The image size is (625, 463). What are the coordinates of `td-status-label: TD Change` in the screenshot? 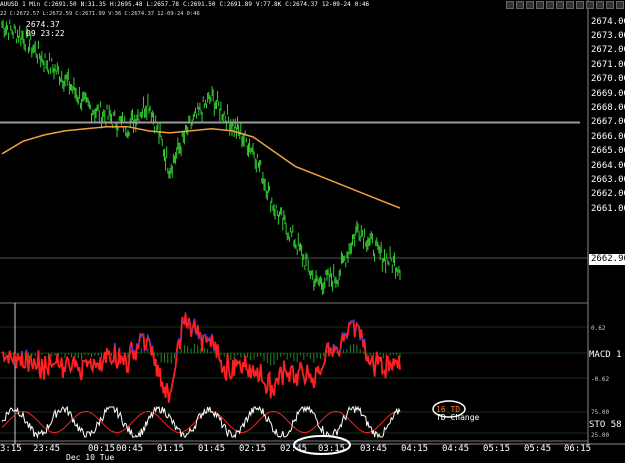 It's located at (458, 417).